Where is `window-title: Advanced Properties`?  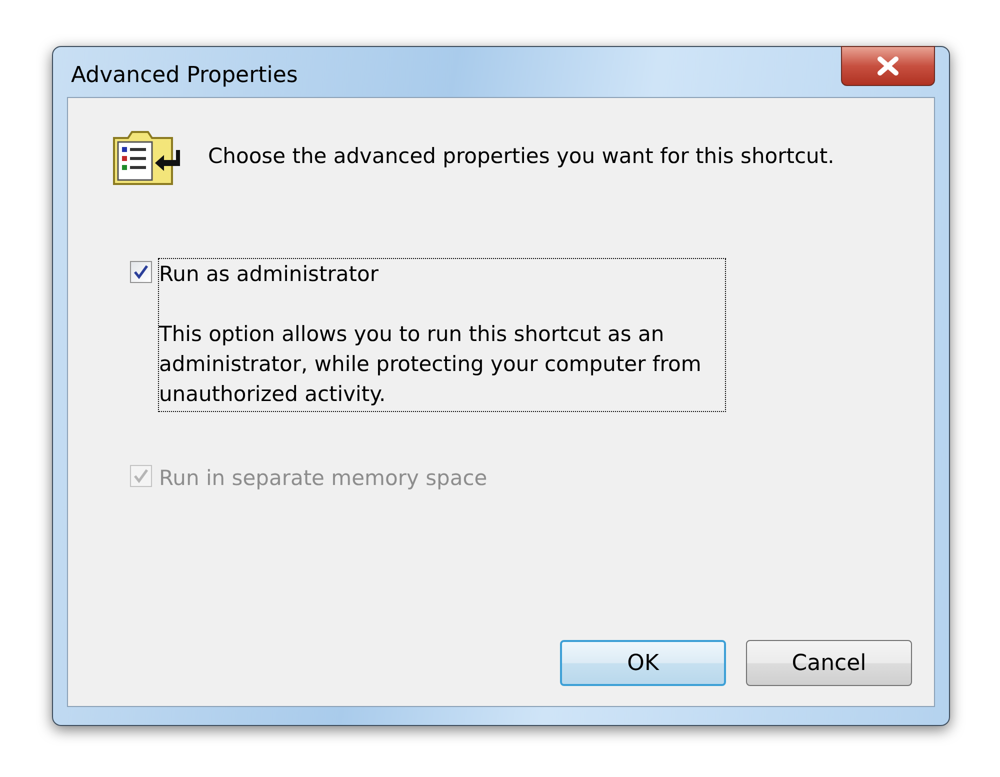 window-title: Advanced Properties is located at coordinates (184, 76).